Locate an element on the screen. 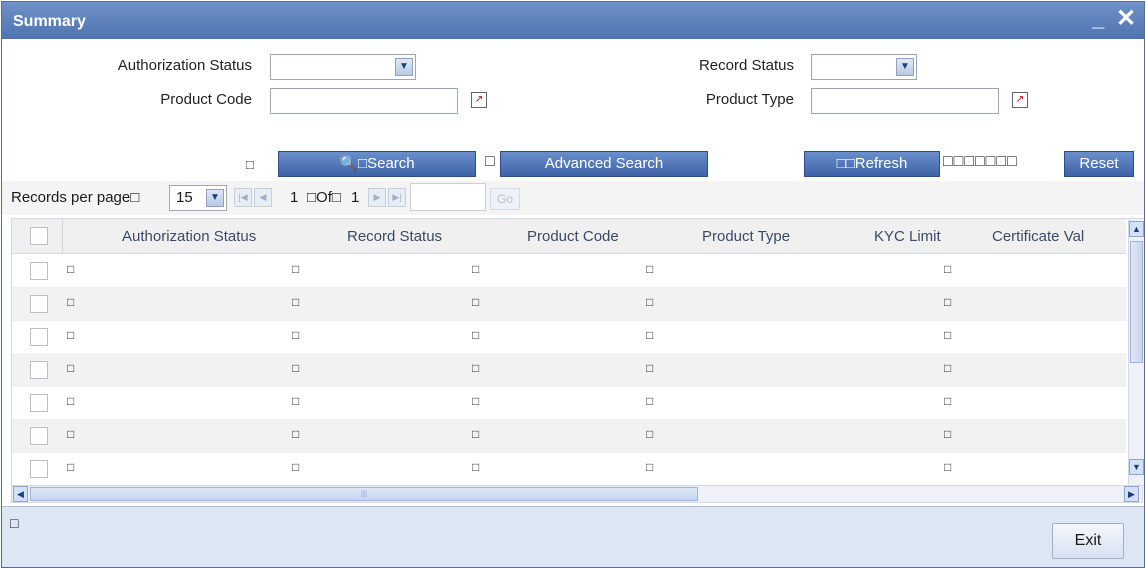 The height and width of the screenshot is (568, 1146). column-header: Record Status is located at coordinates (394, 236).